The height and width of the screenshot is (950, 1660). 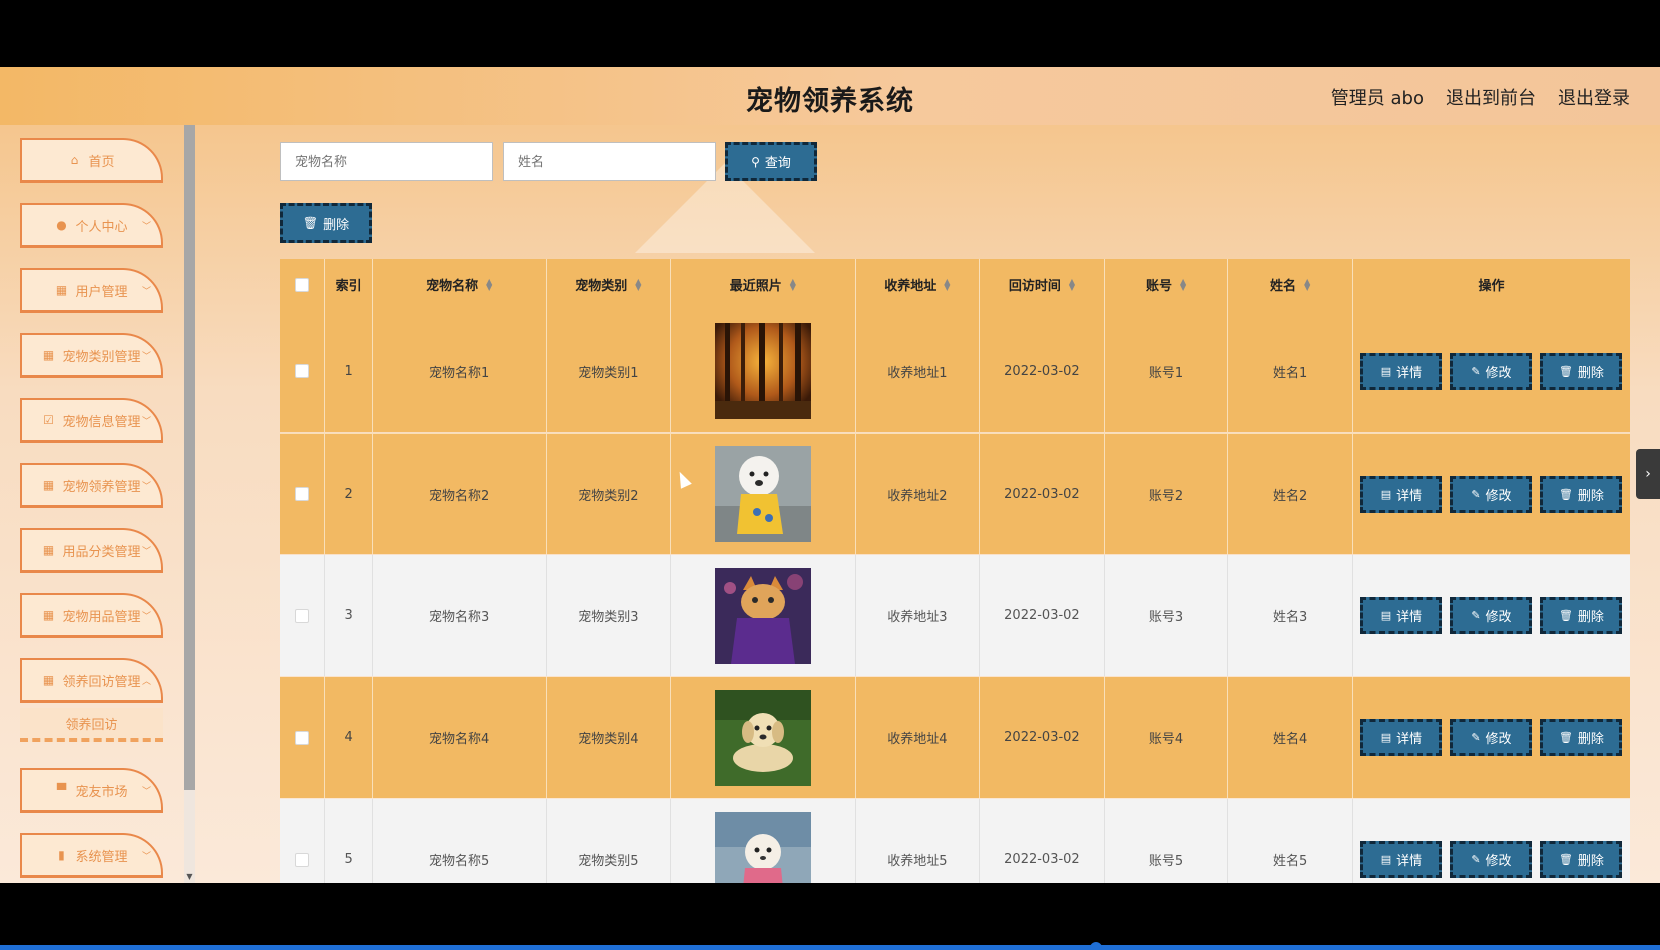 What do you see at coordinates (918, 615) in the screenshot?
I see `address-cell: 收养地址3` at bounding box center [918, 615].